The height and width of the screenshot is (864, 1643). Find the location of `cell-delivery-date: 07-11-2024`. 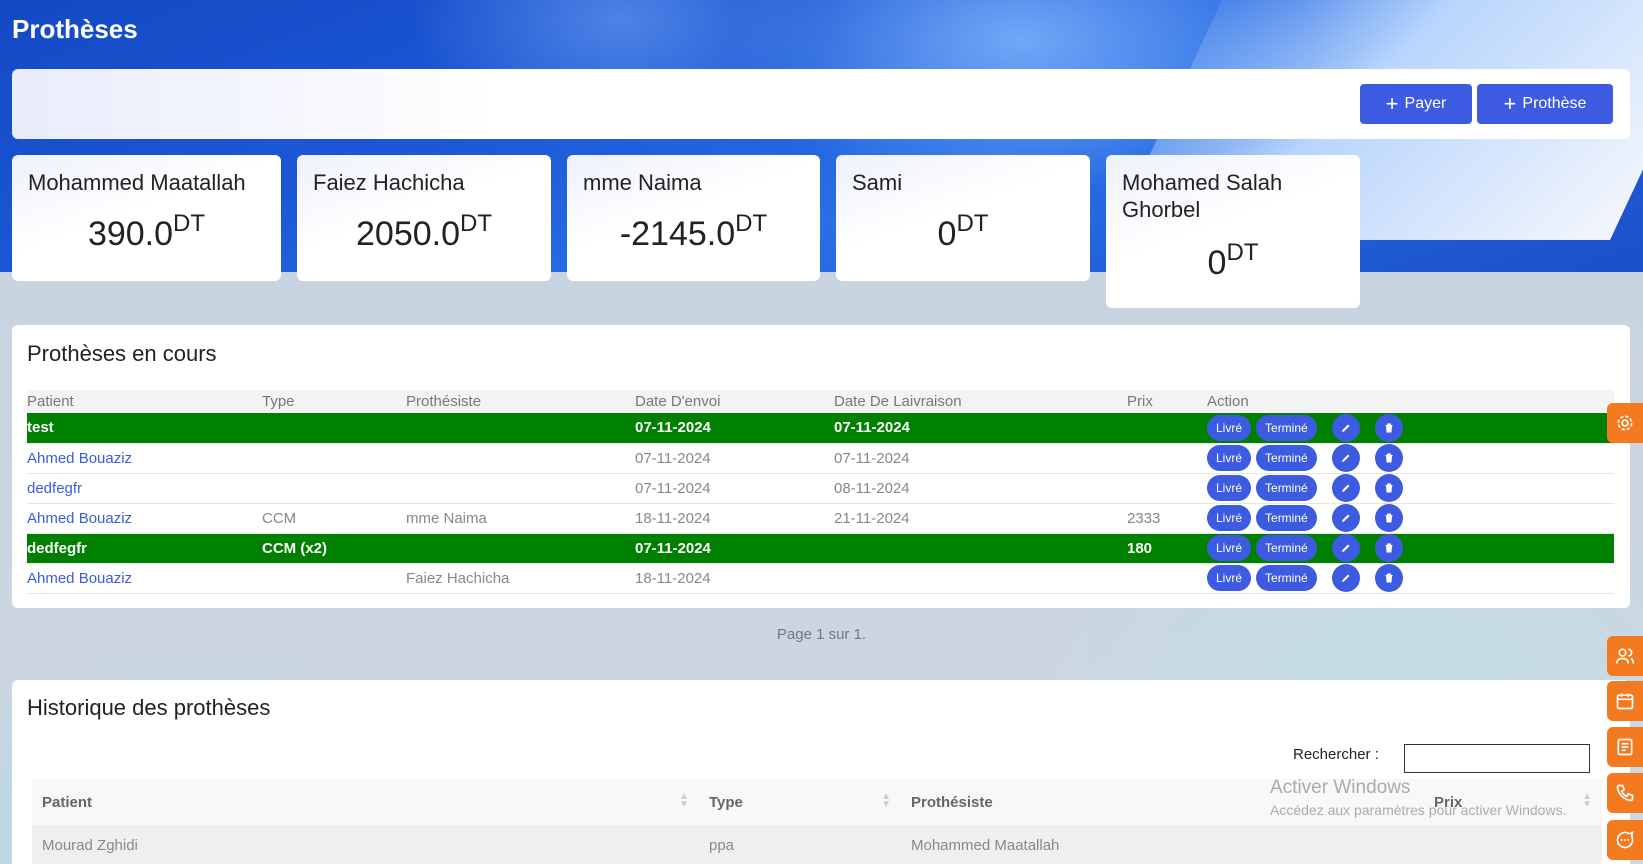

cell-delivery-date: 07-11-2024 is located at coordinates (980, 458).